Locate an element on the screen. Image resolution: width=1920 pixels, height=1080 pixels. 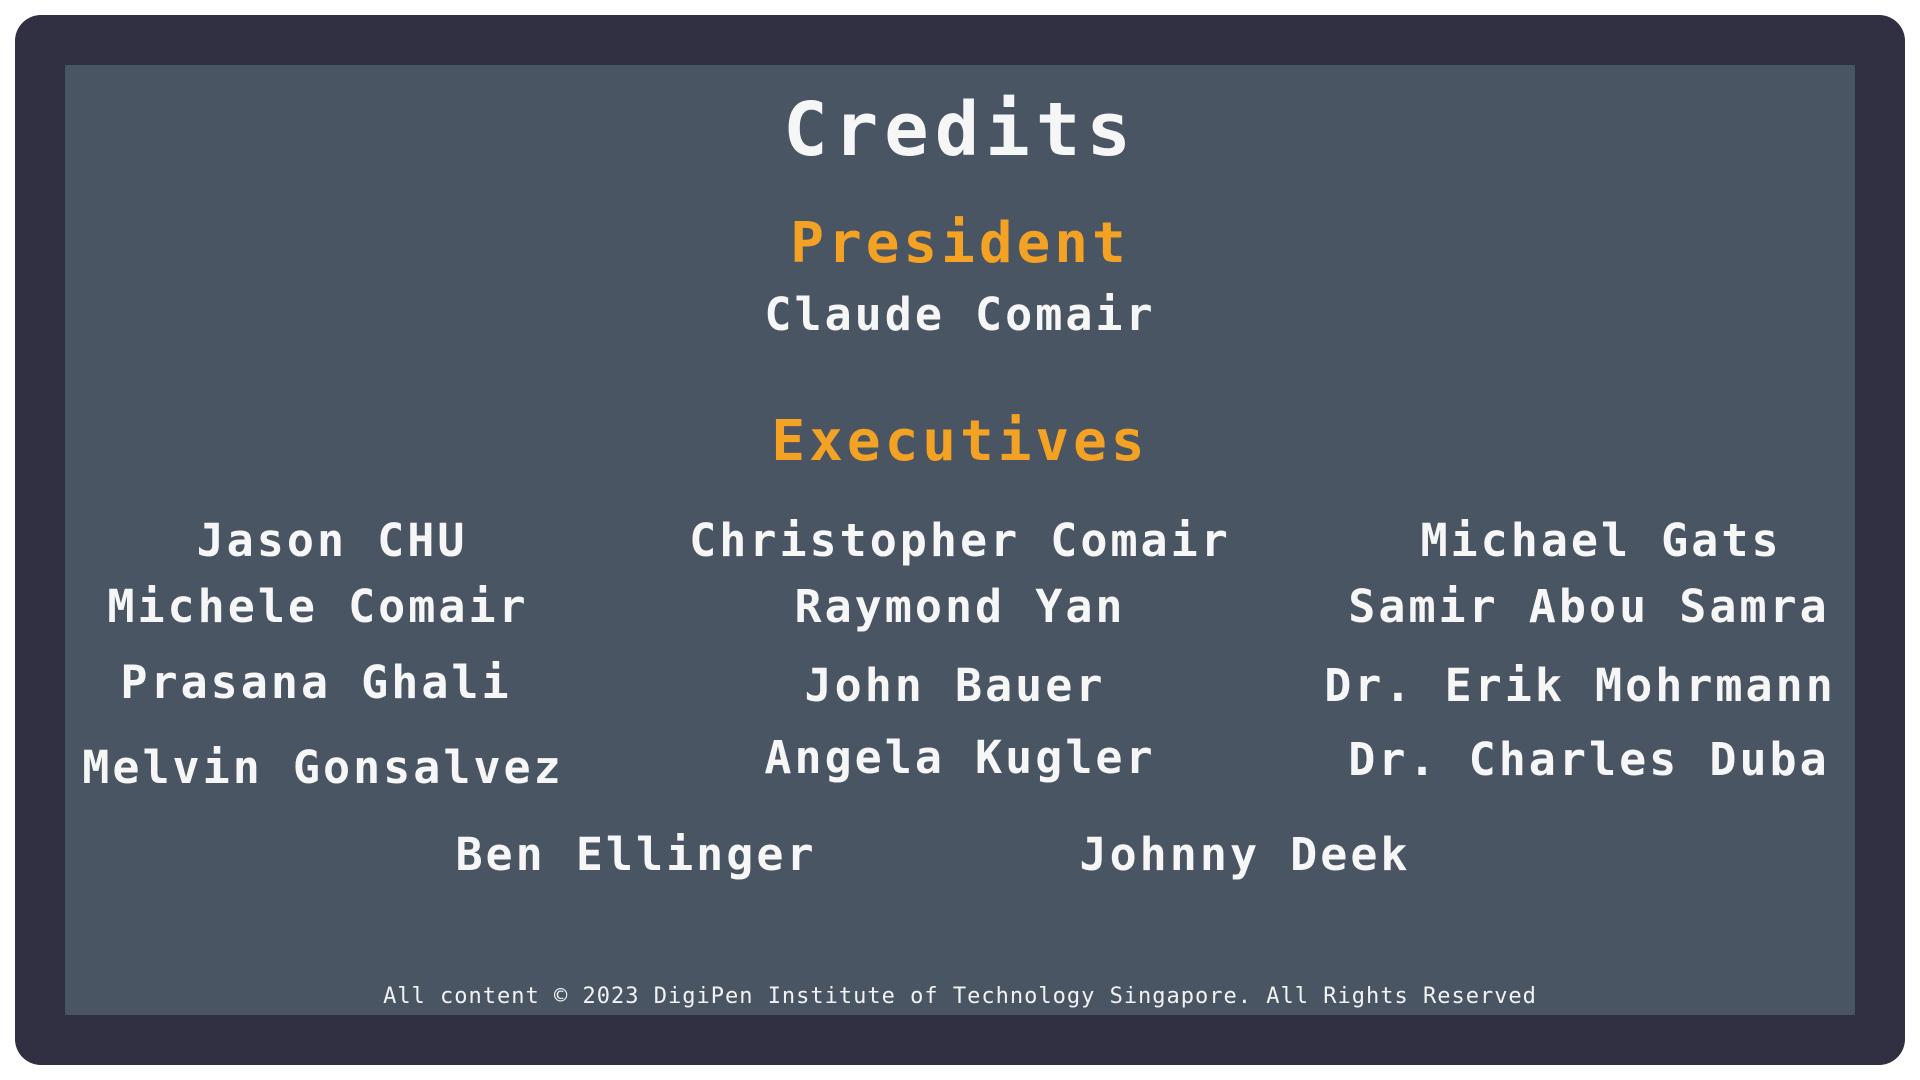
executive-name: Christopher Comair is located at coordinates (960, 540).